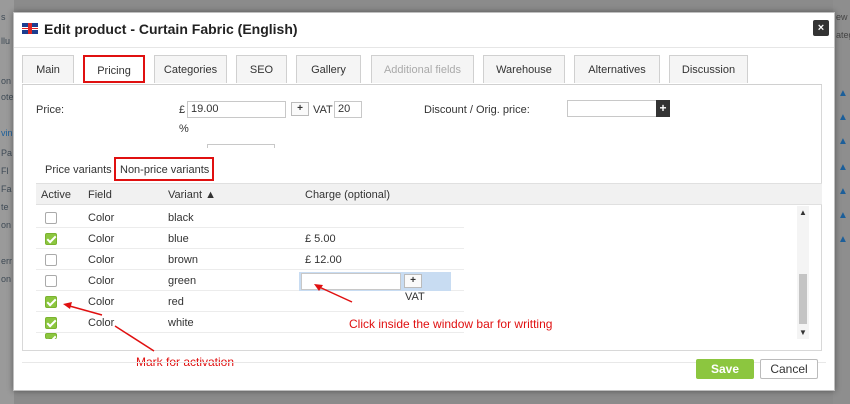 This screenshot has height=404, width=850. I want to click on row-variant: black, so click(181, 218).